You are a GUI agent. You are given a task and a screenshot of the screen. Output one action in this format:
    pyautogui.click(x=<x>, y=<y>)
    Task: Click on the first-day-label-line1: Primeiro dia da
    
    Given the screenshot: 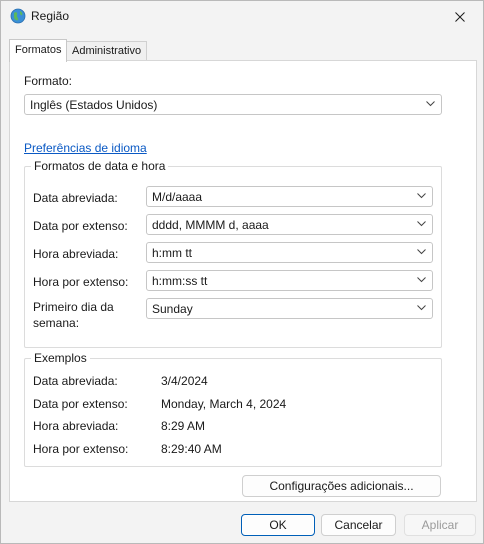 What is the action you would take?
    pyautogui.click(x=73, y=307)
    